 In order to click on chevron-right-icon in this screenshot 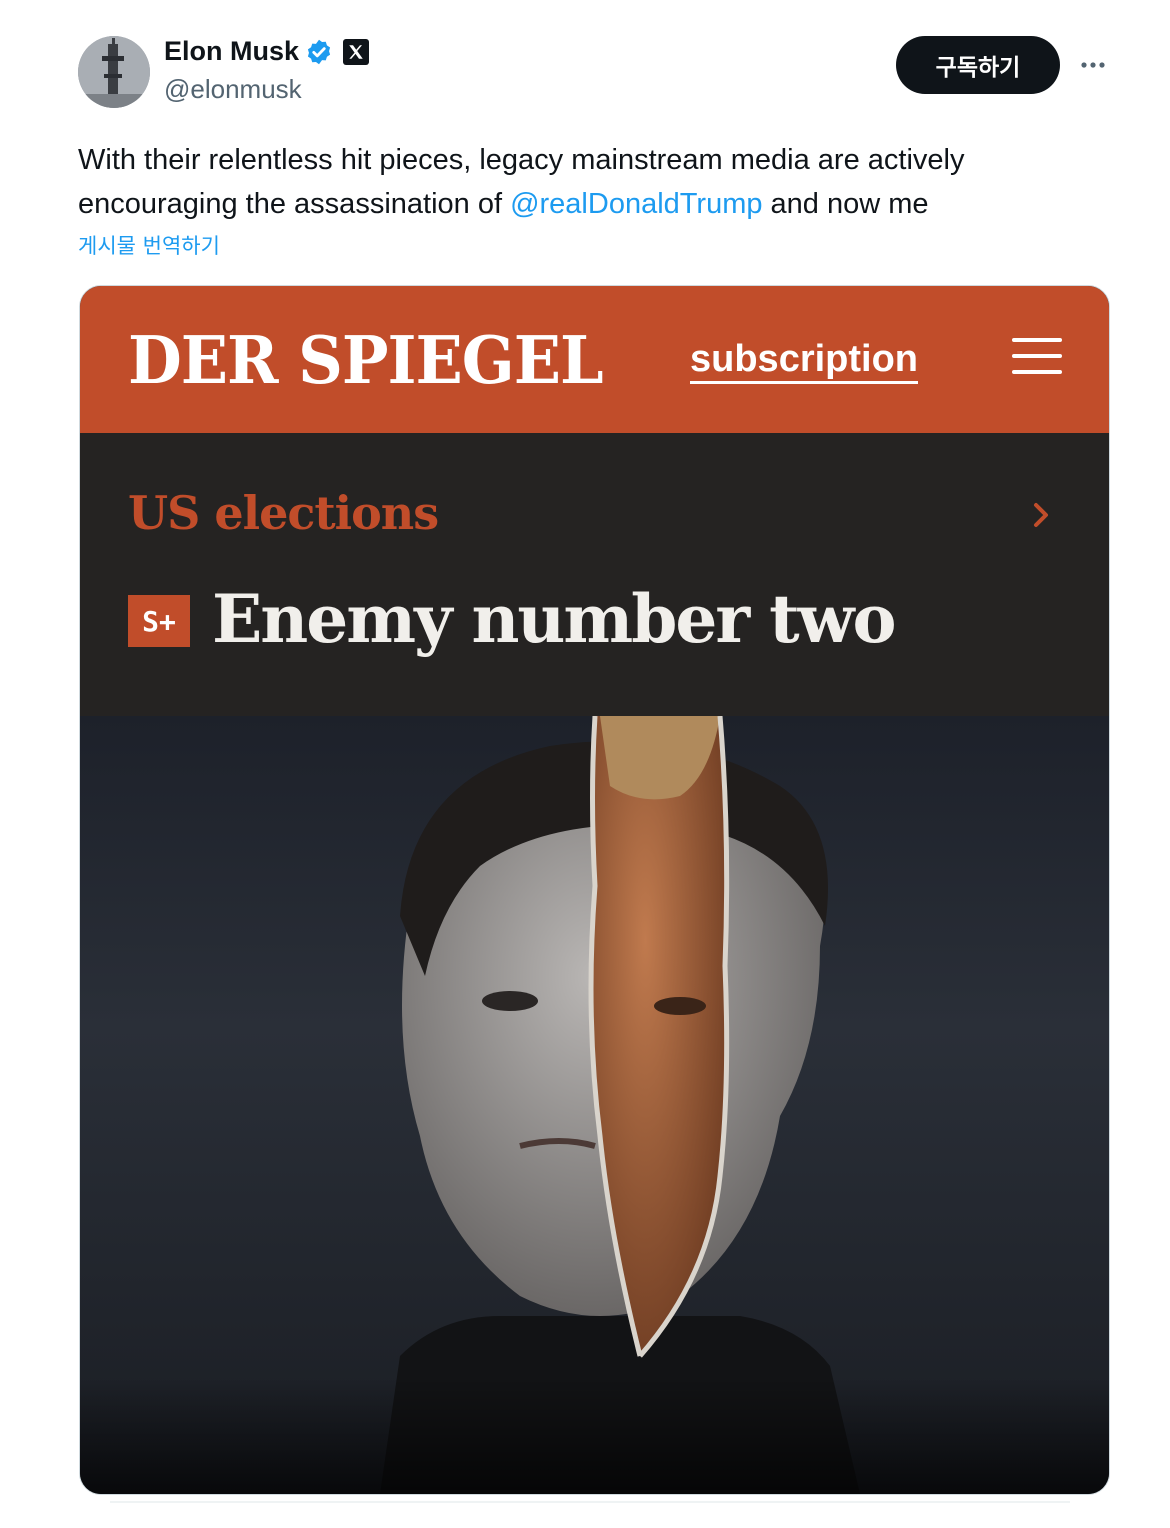, I will do `click(1041, 515)`.